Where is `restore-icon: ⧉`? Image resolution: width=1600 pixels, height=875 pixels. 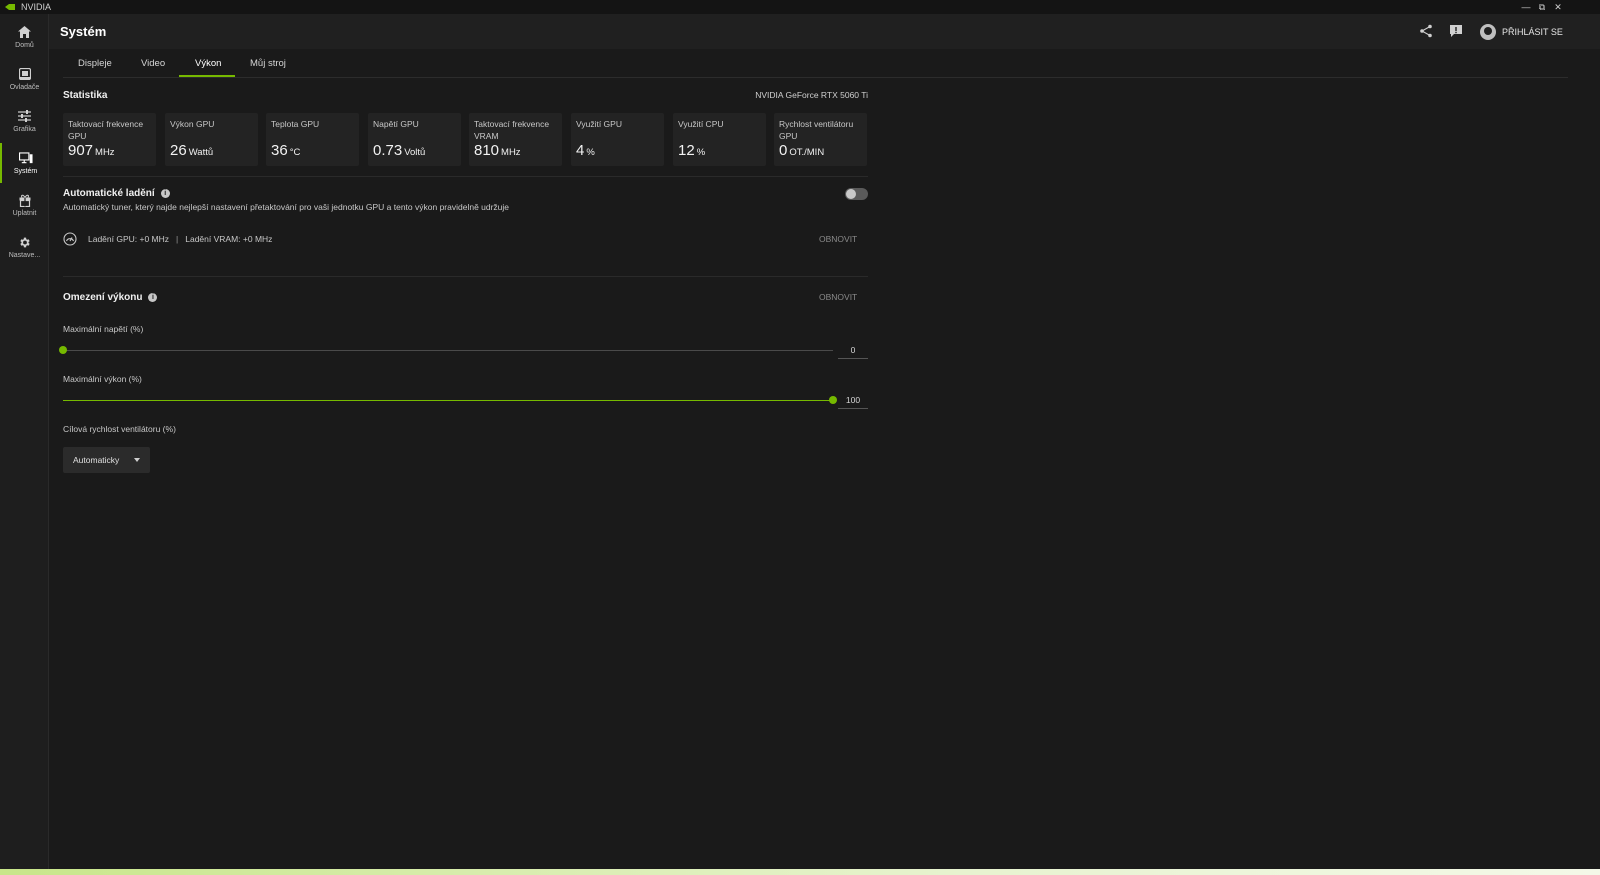 restore-icon: ⧉ is located at coordinates (1542, 7).